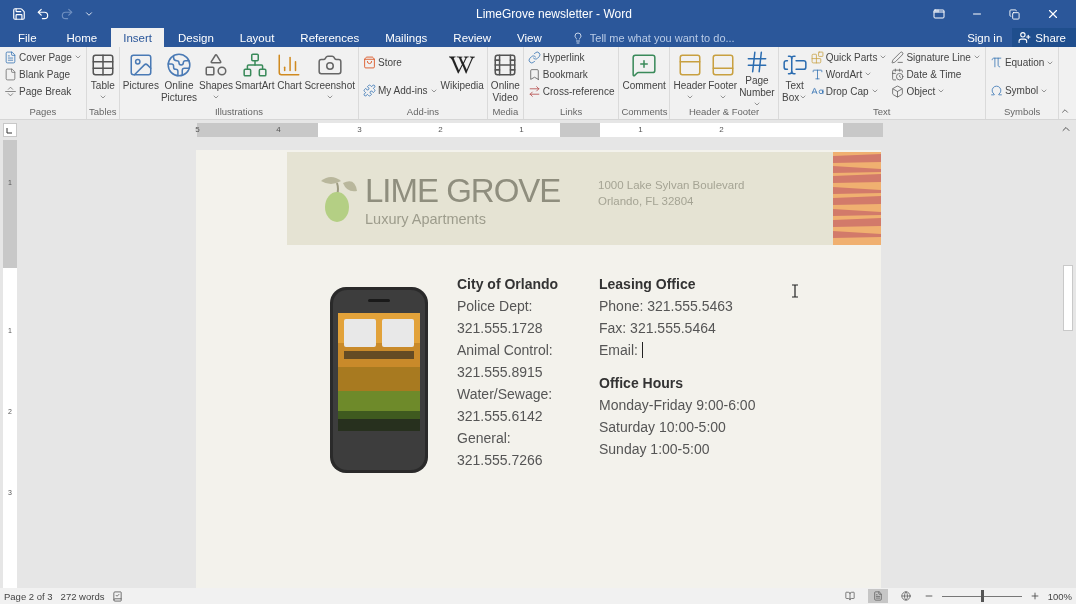 This screenshot has height=604, width=1076. Describe the element at coordinates (505, 64) in the screenshot. I see `film-icon` at that location.